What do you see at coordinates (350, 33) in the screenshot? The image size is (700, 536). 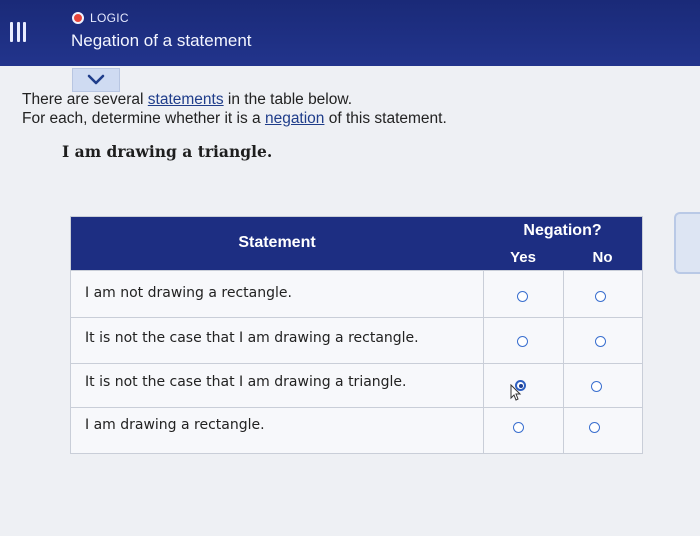 I see `top-header: LOGIC Negation of a statement` at bounding box center [350, 33].